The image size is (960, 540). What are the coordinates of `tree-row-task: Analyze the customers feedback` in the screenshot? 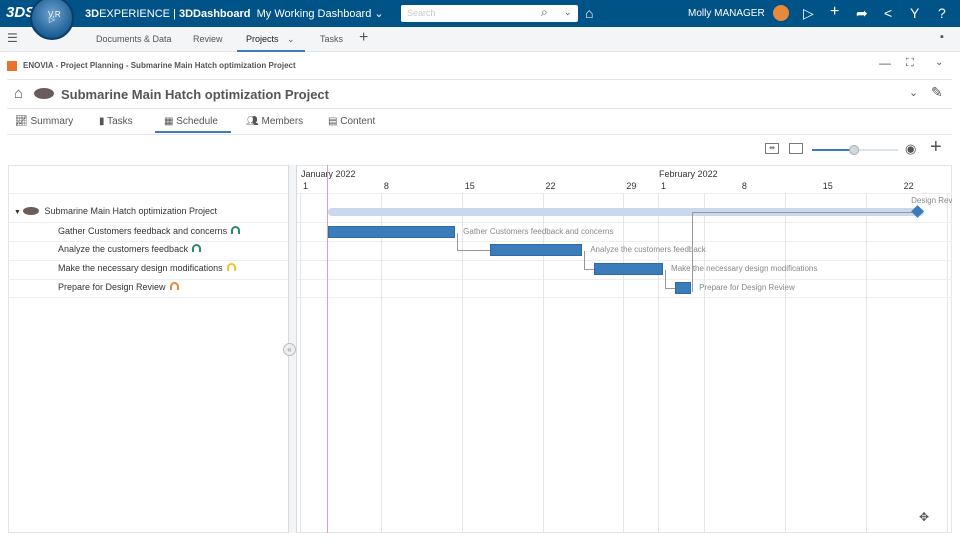 It's located at (130, 249).